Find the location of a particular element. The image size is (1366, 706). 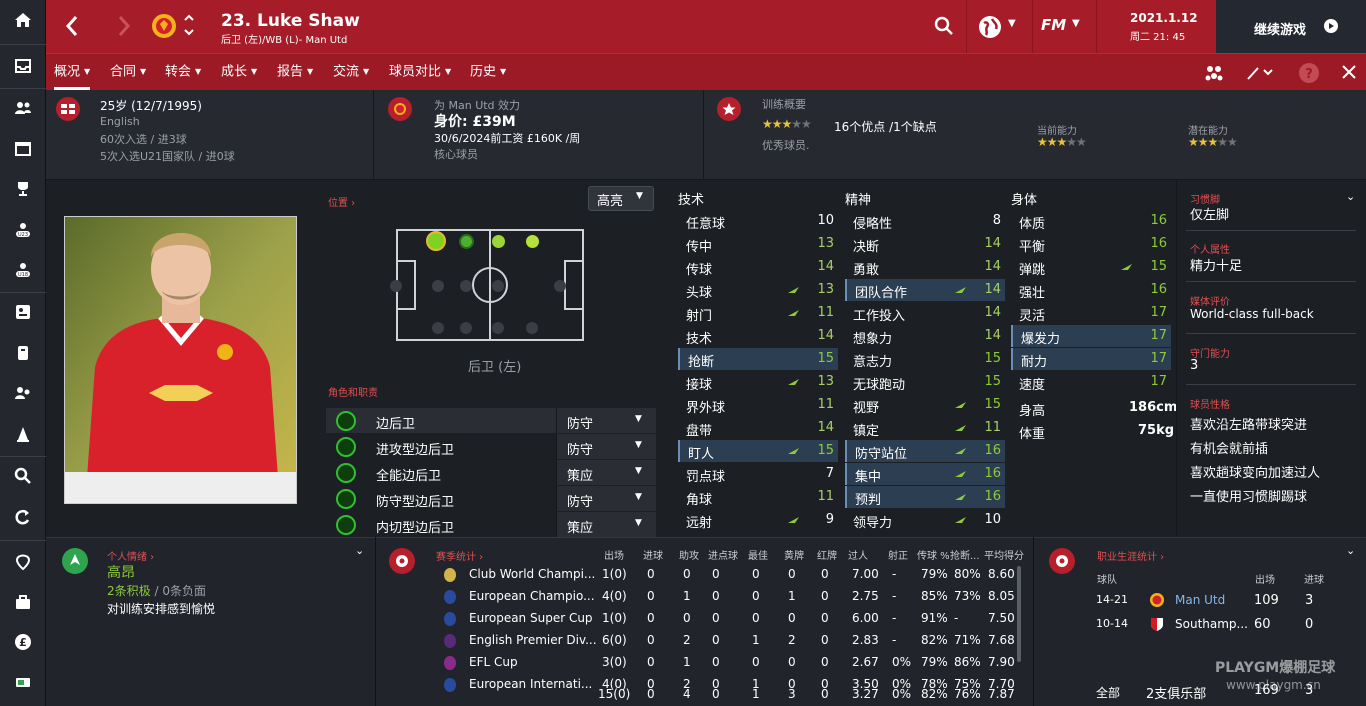

schedule-icon is located at coordinates (23, 353).